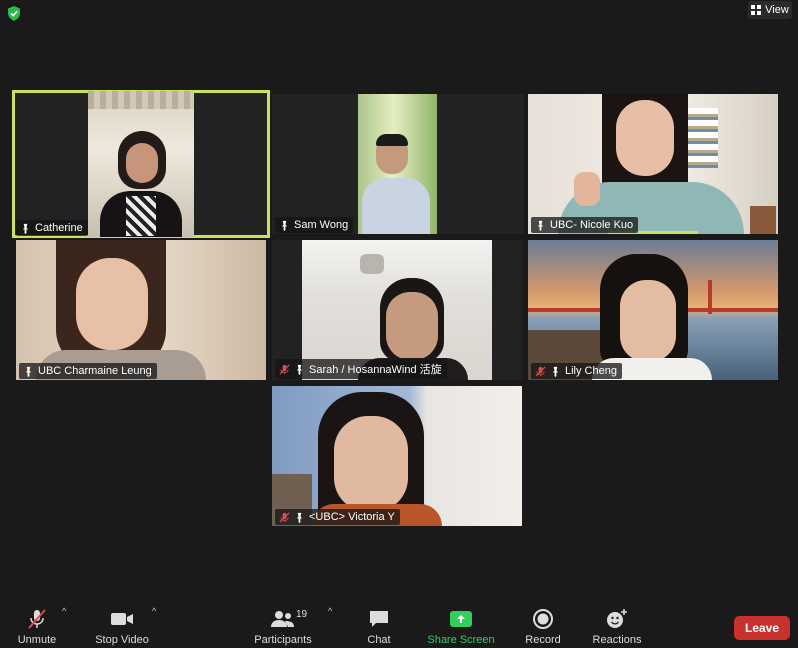 This screenshot has height=648, width=798. I want to click on video-options-caret-icon: ^, so click(154, 611).